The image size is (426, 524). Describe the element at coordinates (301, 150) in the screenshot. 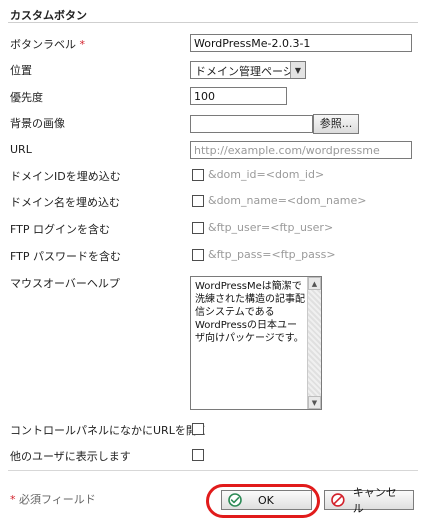

I see `url-input` at that location.